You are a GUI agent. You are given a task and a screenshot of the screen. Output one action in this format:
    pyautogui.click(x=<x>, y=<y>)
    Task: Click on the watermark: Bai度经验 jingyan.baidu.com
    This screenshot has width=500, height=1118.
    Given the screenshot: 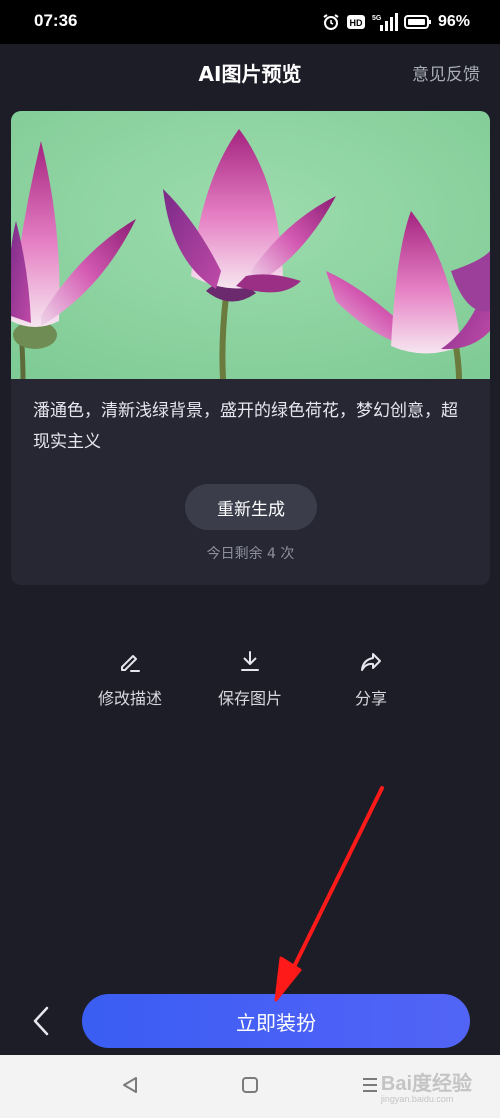 What is the action you would take?
    pyautogui.click(x=426, y=1085)
    